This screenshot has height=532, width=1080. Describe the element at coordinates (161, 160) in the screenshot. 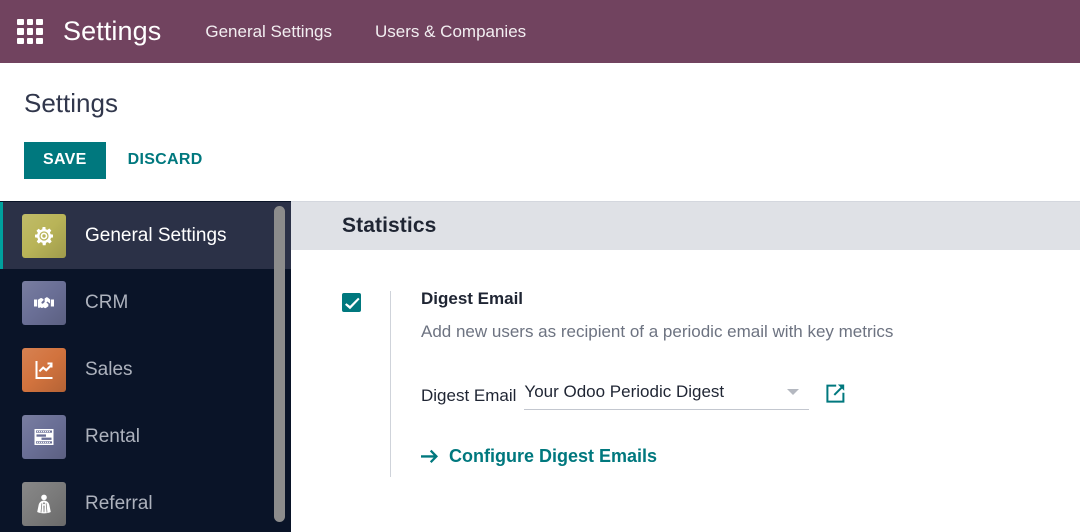

I see `discard-button: DISCARD` at that location.